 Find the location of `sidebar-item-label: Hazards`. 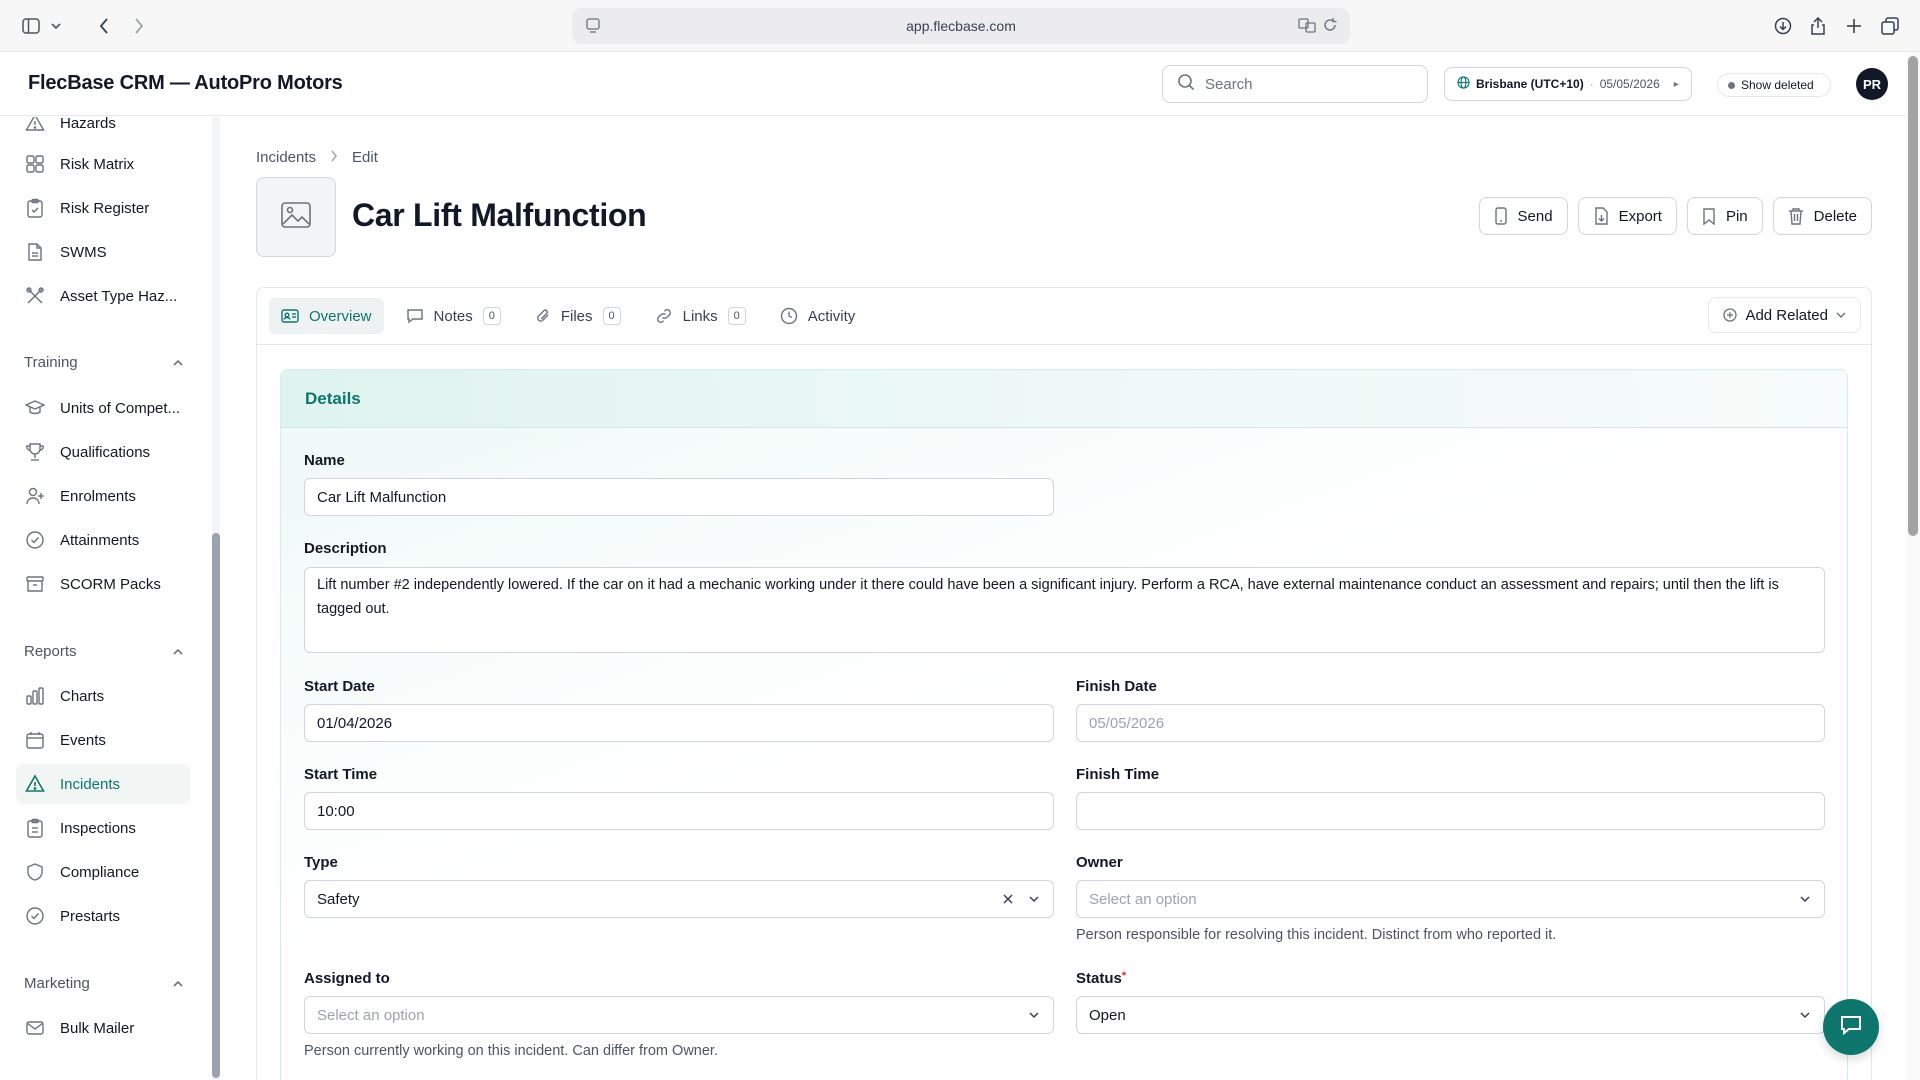

sidebar-item-label: Hazards is located at coordinates (88, 124).